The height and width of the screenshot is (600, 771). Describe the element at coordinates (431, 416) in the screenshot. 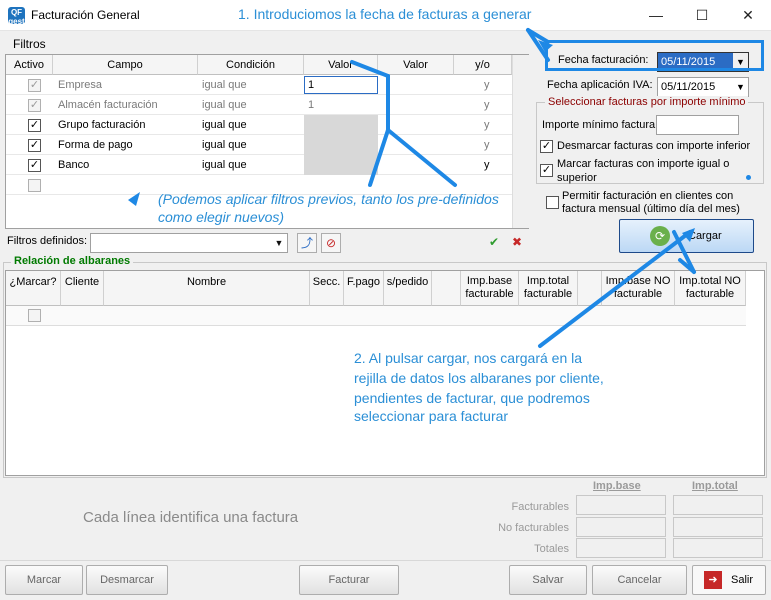

I see `annotation-3-line4: seleccionar para facturar` at that location.